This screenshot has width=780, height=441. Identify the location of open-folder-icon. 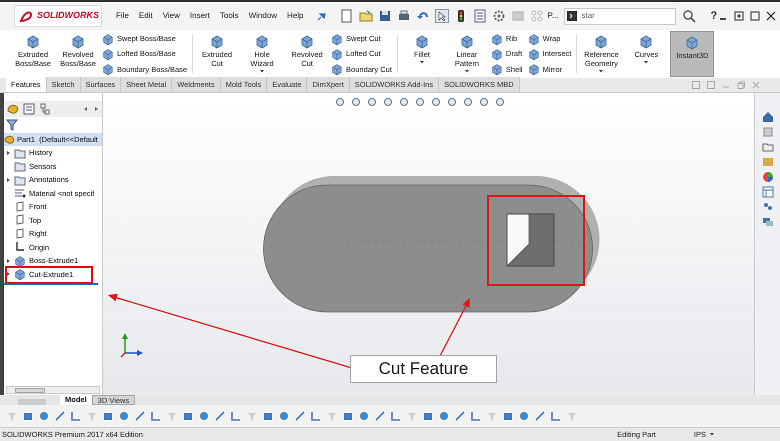
(365, 16).